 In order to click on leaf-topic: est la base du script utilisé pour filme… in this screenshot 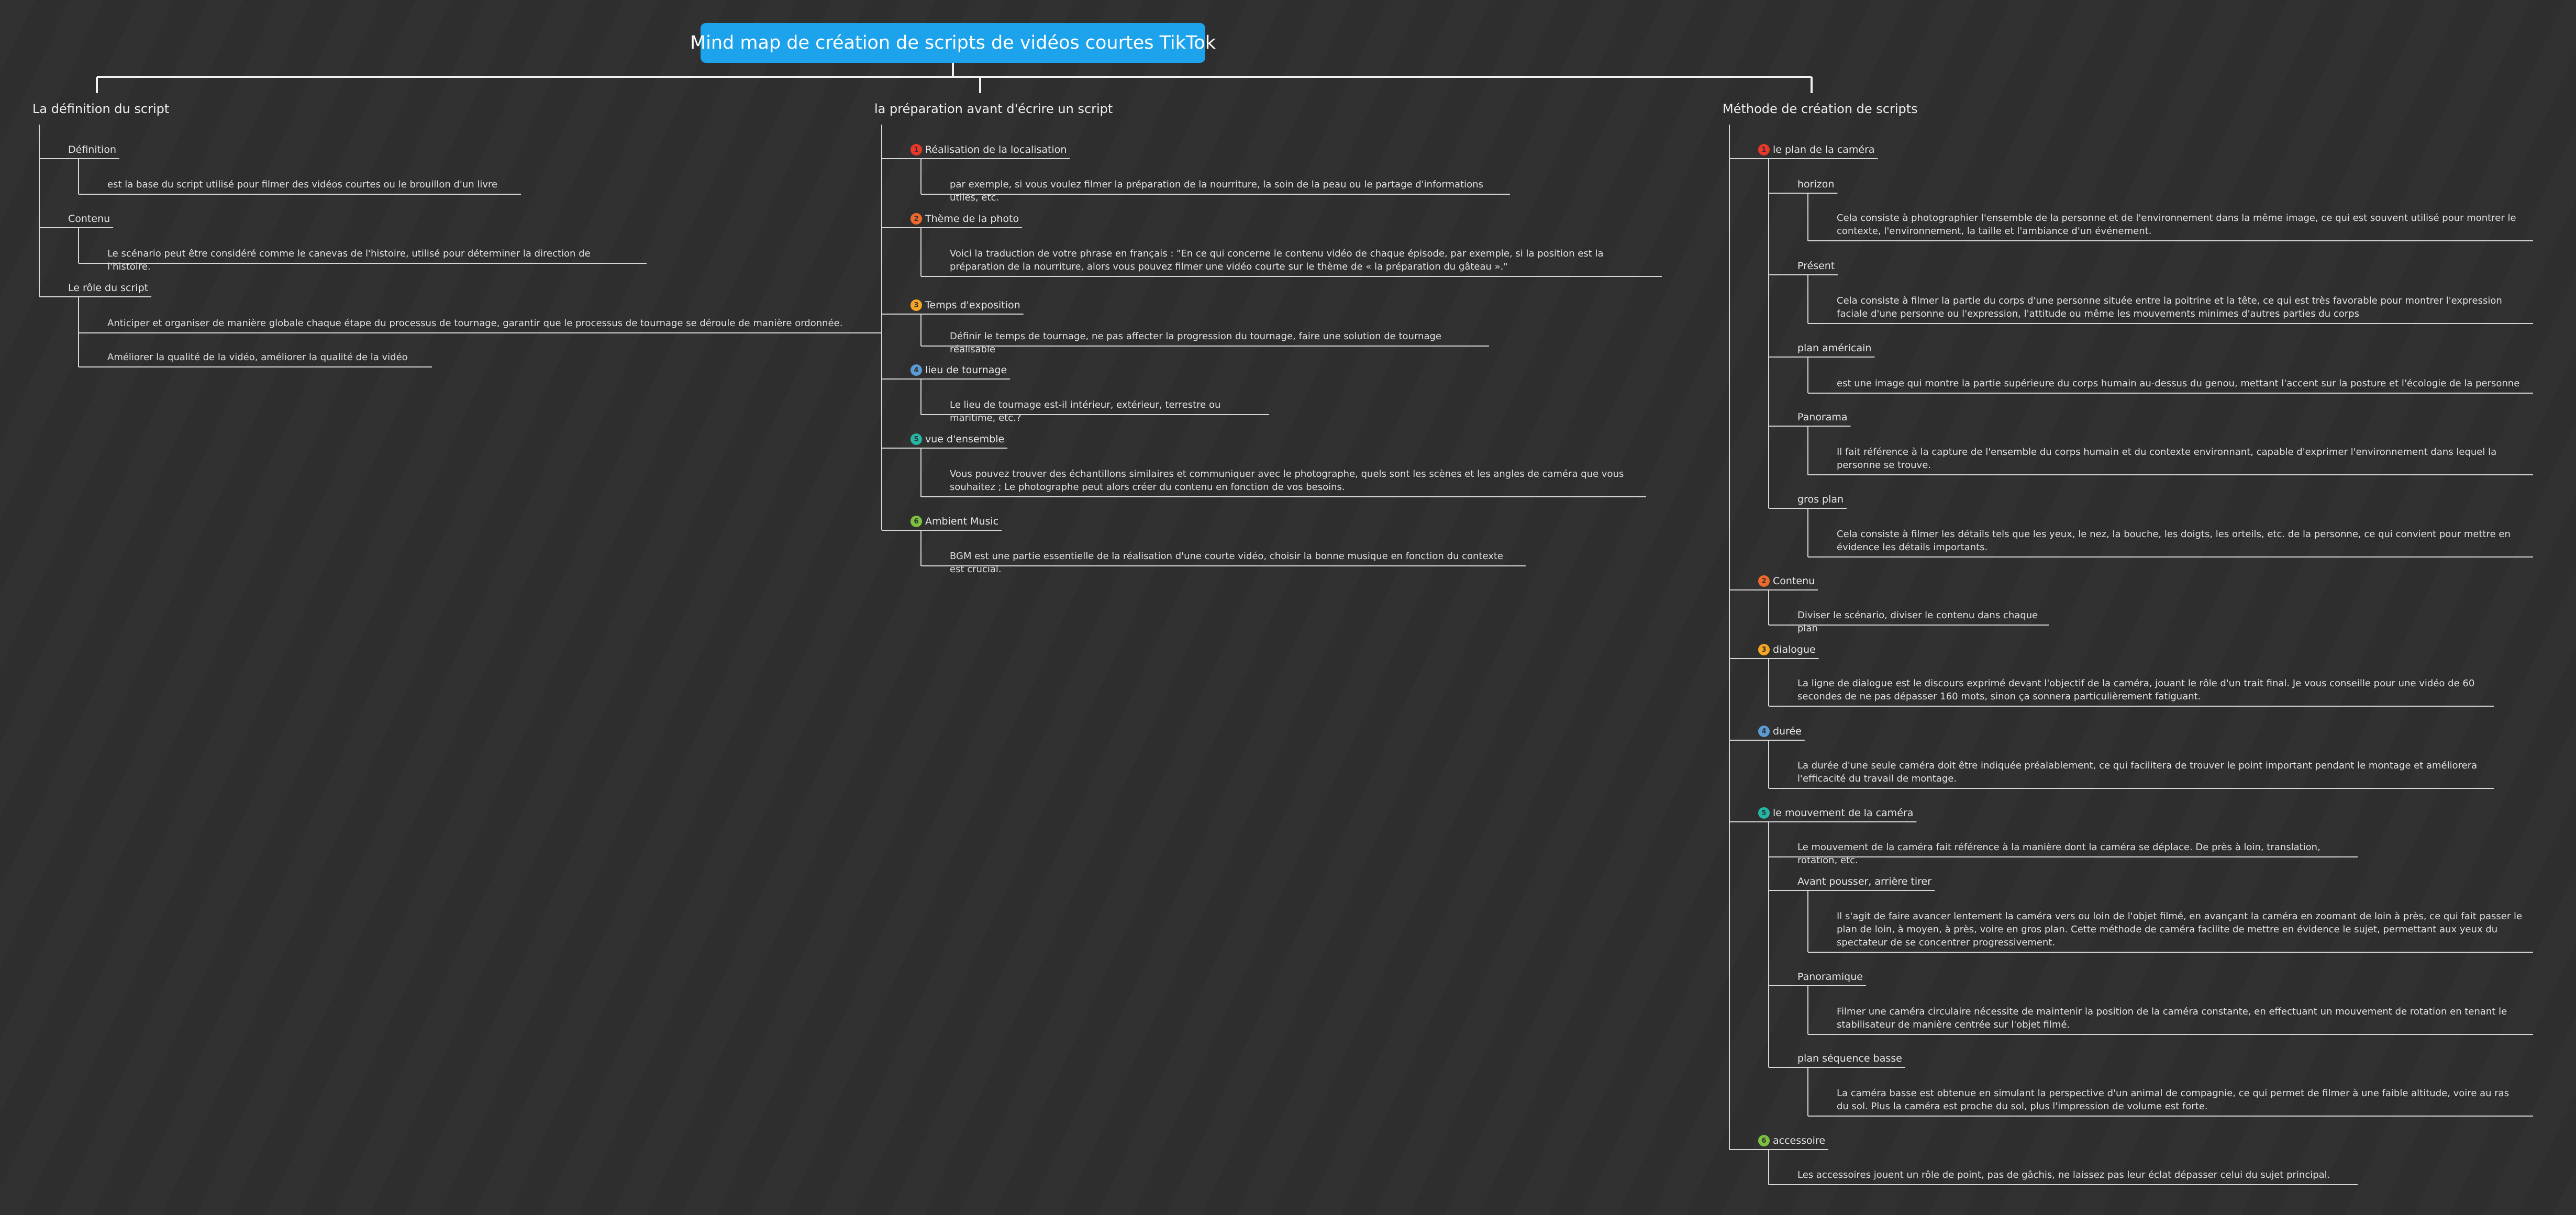, I will do `click(308, 185)`.